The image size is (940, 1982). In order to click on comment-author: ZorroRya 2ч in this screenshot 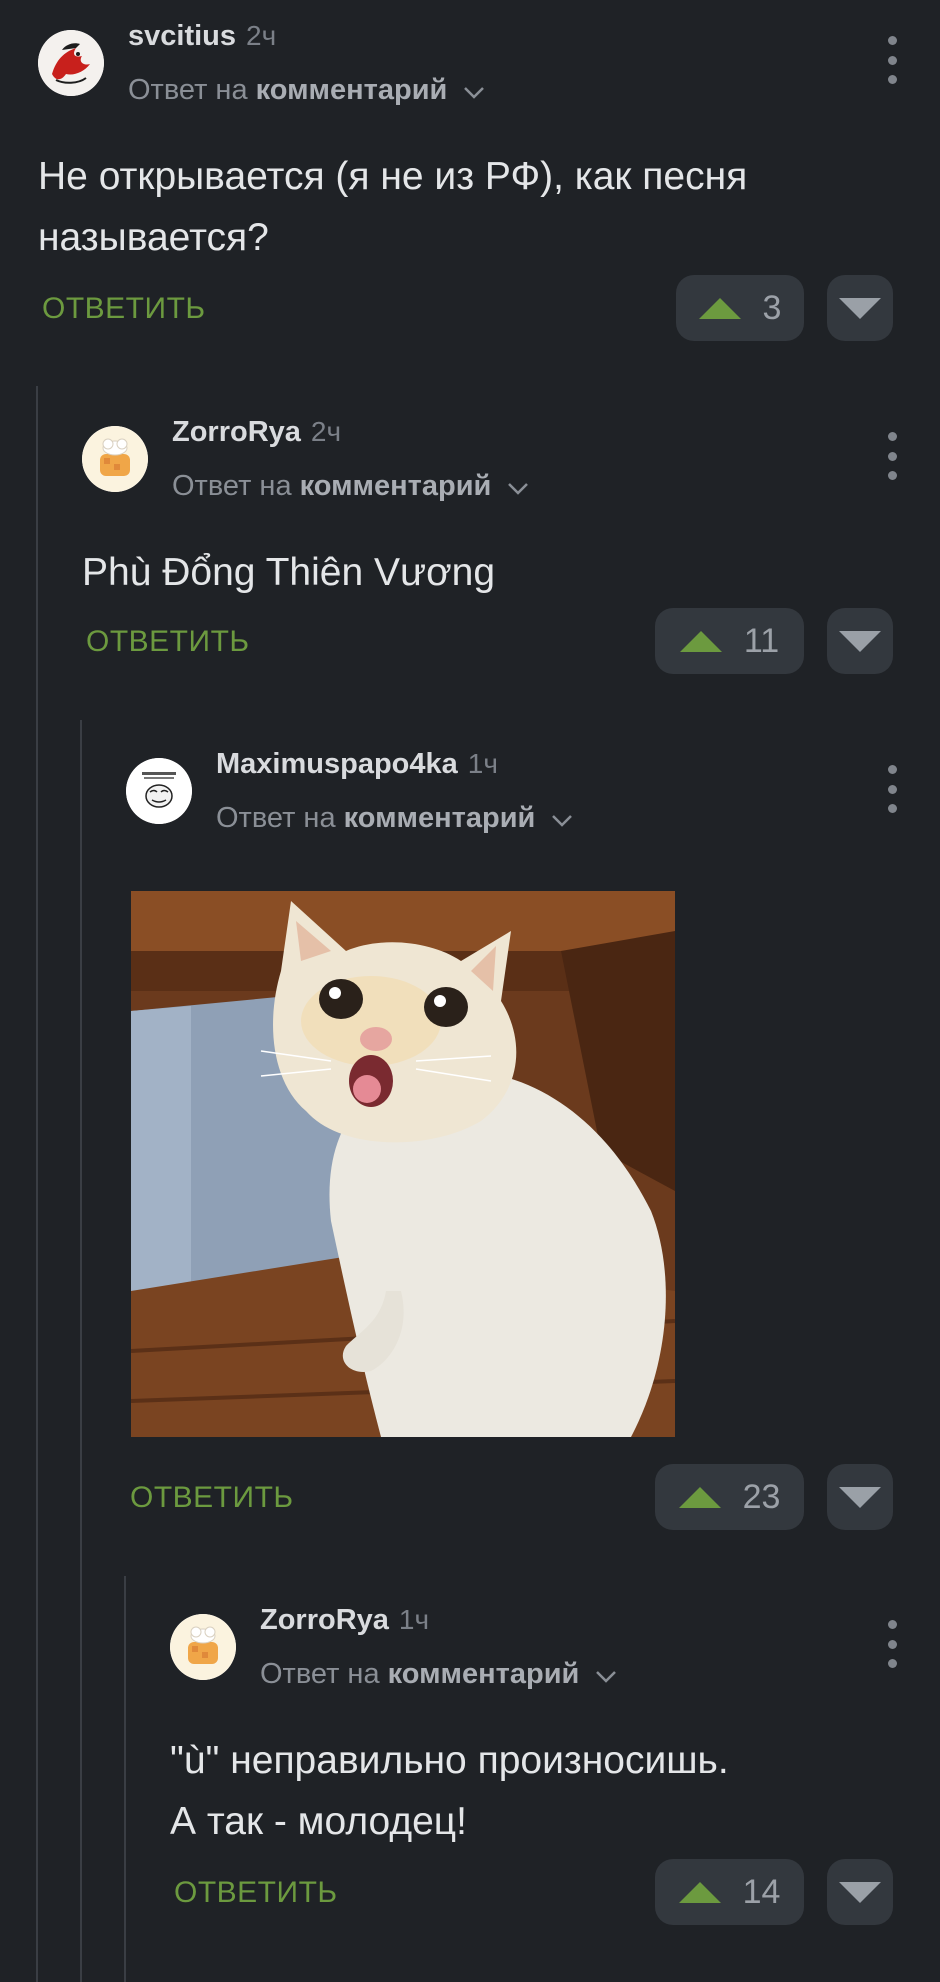, I will do `click(256, 432)`.